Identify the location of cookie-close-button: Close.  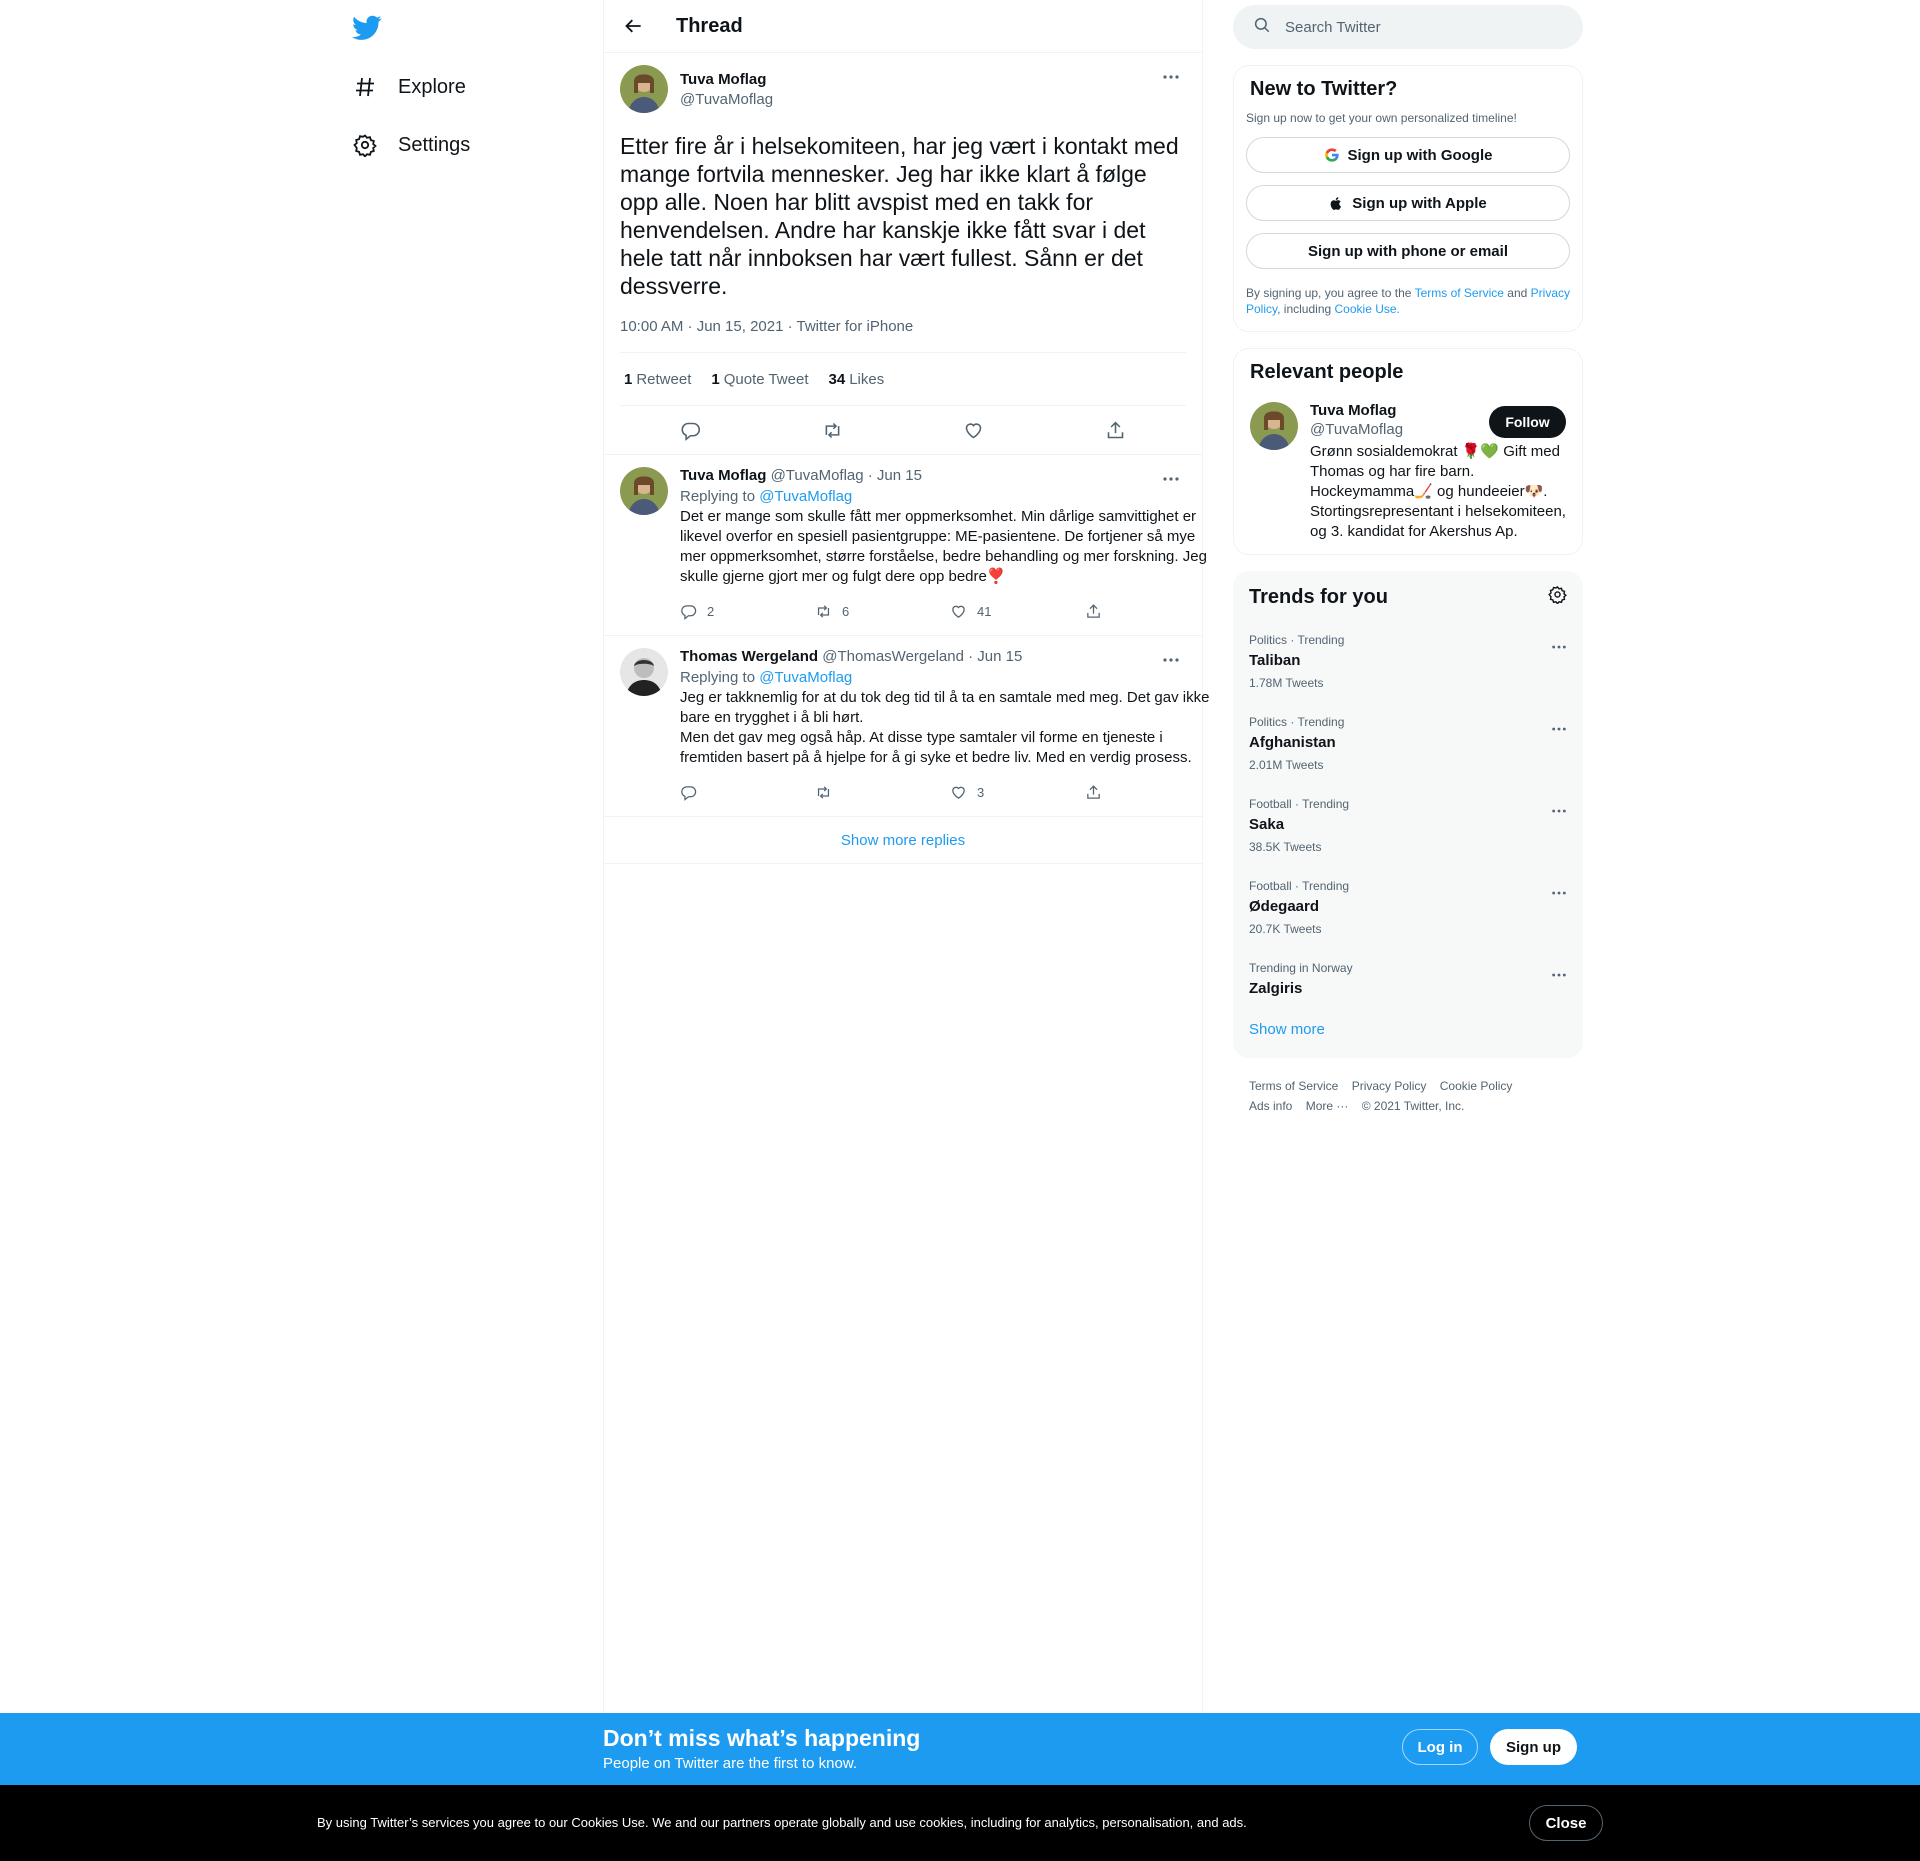
(1566, 1823).